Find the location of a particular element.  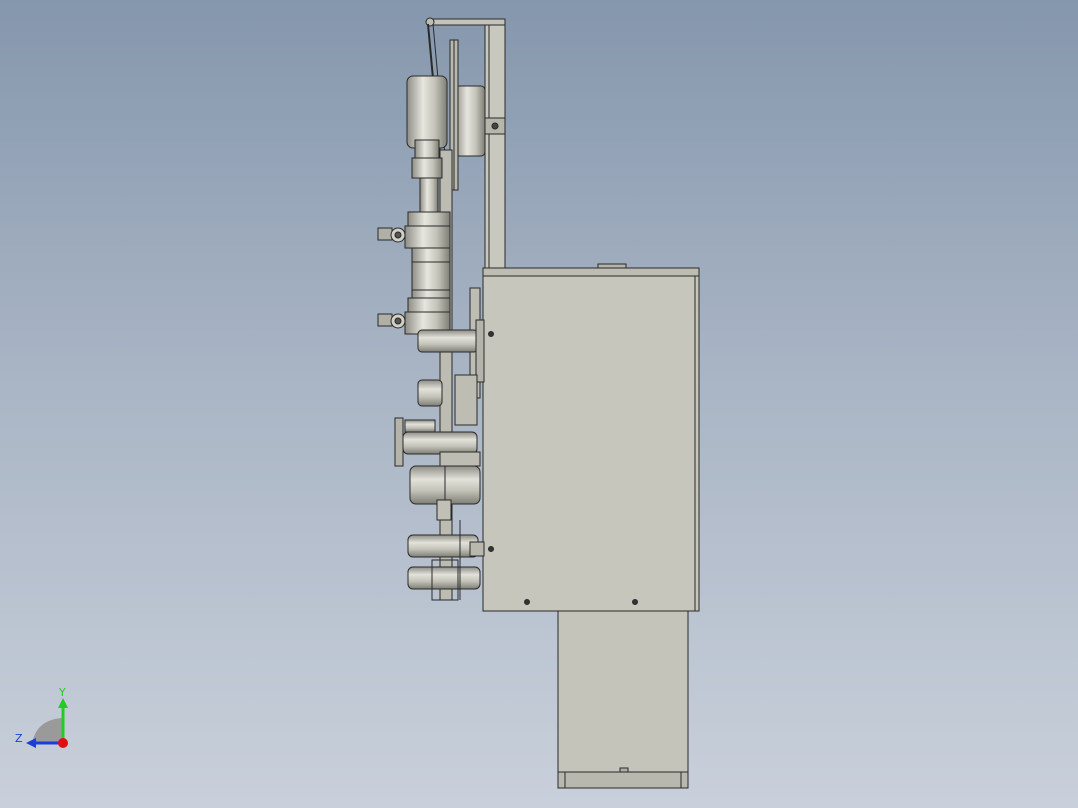

valve-body is located at coordinates (431, 274).